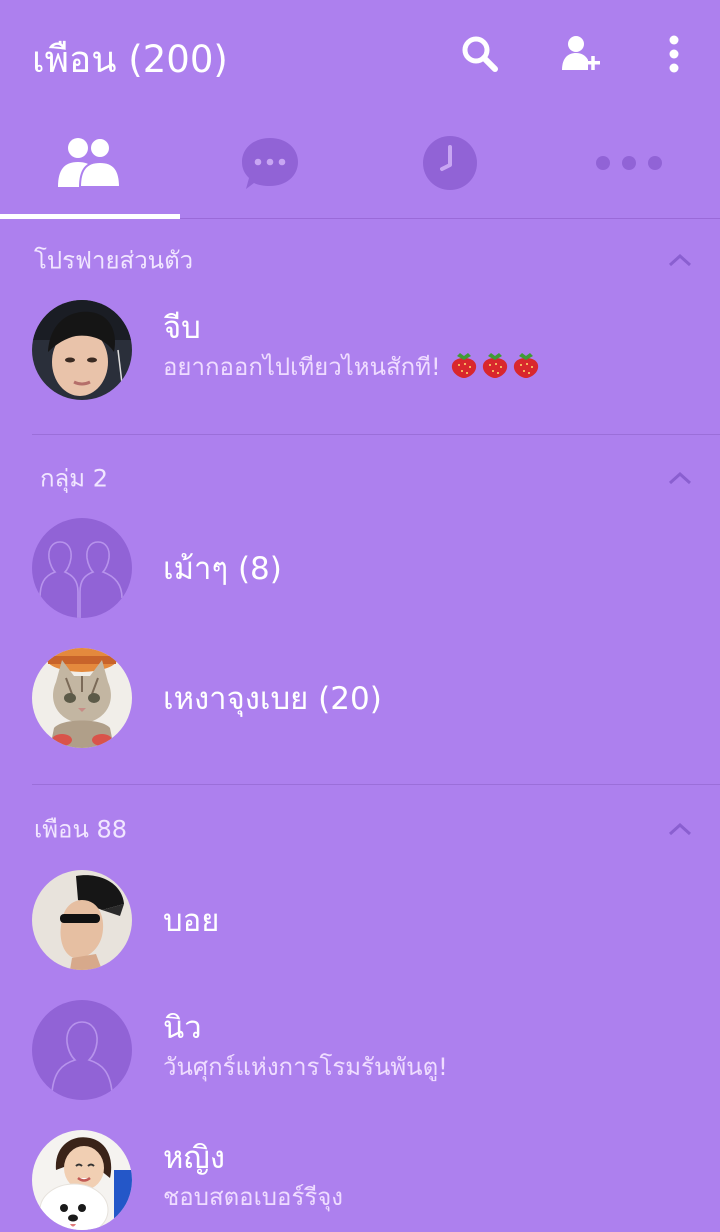  I want to click on section-header-profile: โปรฟายส่วนตัว, so click(360, 260).